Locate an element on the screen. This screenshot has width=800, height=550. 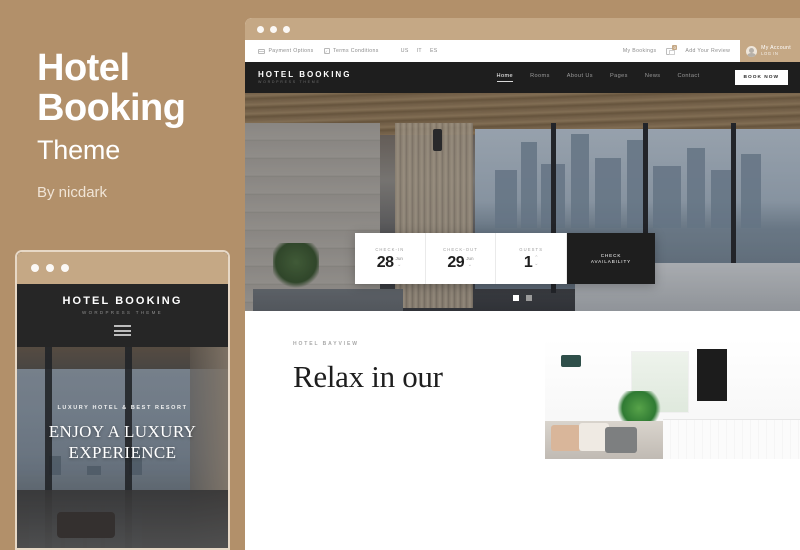
mobile-hero-heading: ENJOY A LUXURY EXPERIENCE is located at coordinates (122, 442).